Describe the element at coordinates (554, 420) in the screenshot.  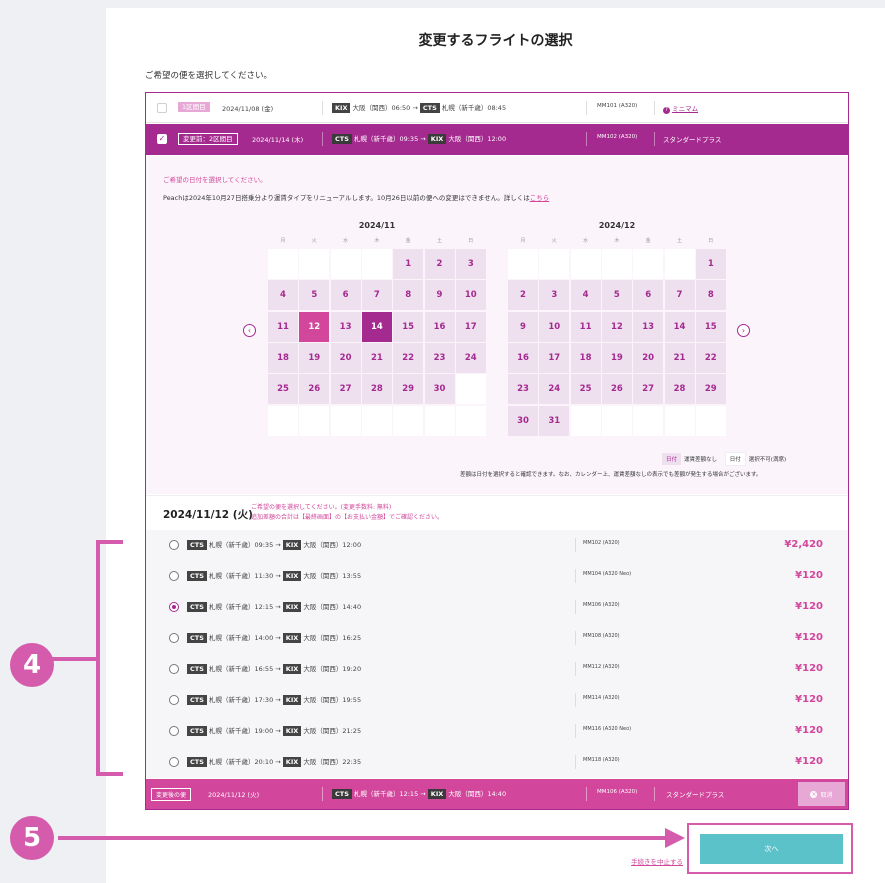
I see `calendar-day: 31` at that location.